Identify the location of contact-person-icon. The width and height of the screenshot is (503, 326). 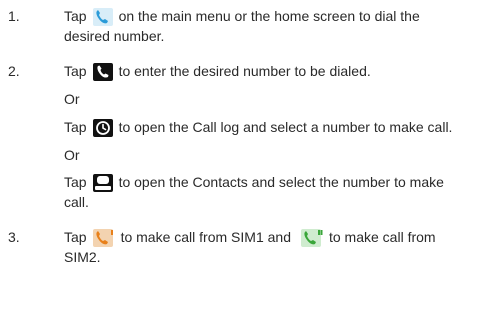
(102, 183).